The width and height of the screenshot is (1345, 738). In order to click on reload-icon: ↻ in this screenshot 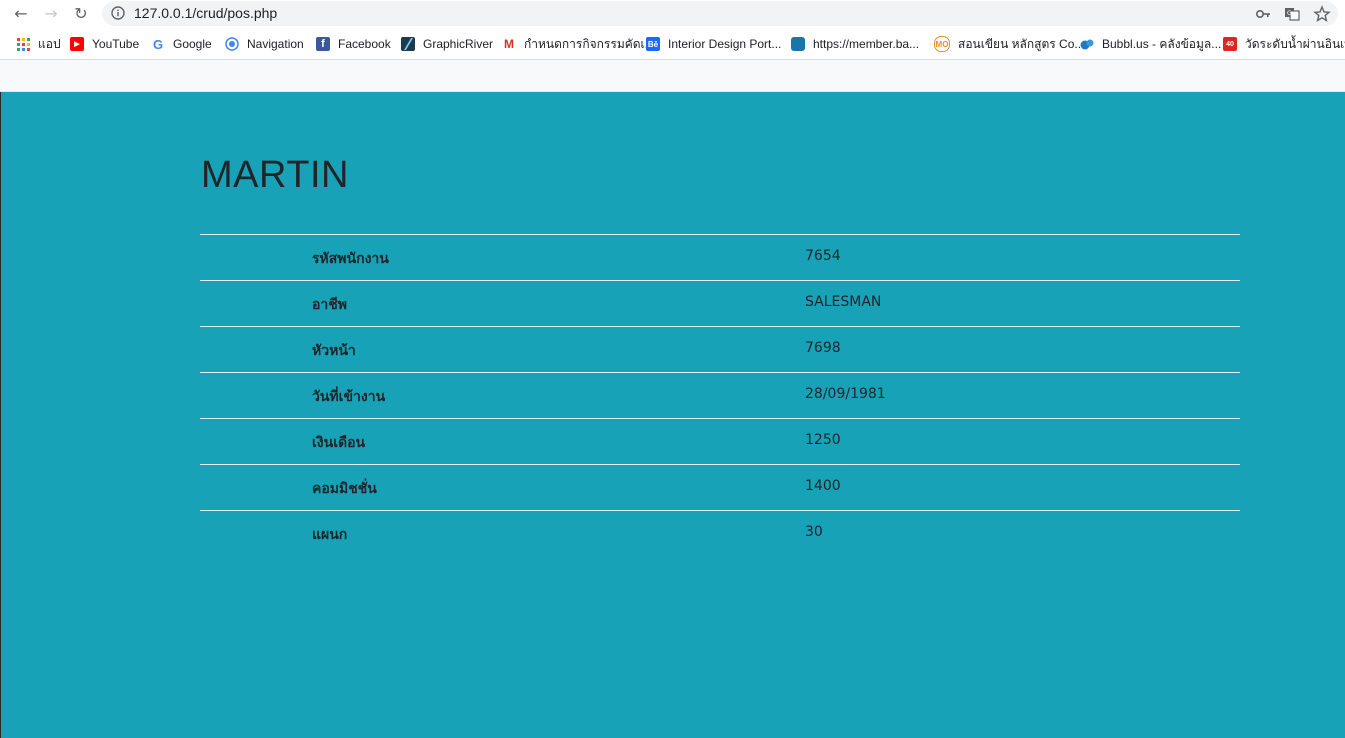, I will do `click(81, 14)`.